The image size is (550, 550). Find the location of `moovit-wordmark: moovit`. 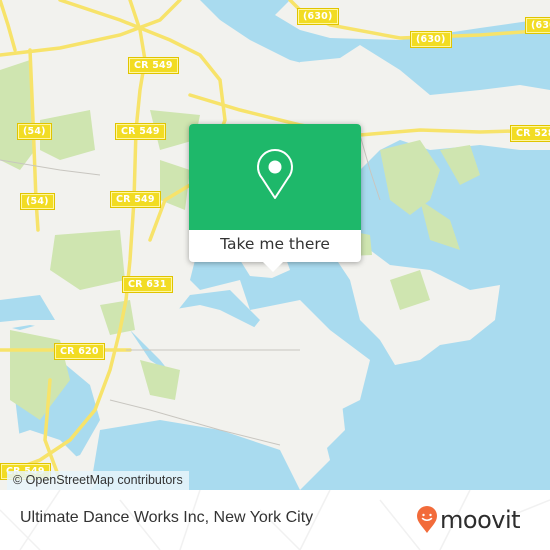

moovit-wordmark: moovit is located at coordinates (480, 520).